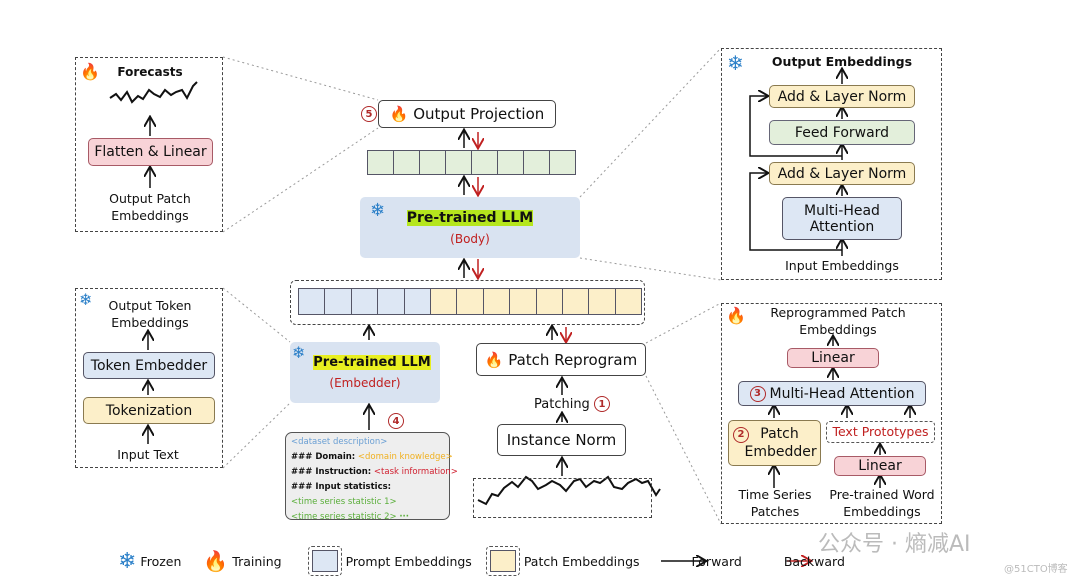 This screenshot has height=583, width=1080. I want to click on flatten-linear-layer: Flatten & Linear, so click(150, 152).